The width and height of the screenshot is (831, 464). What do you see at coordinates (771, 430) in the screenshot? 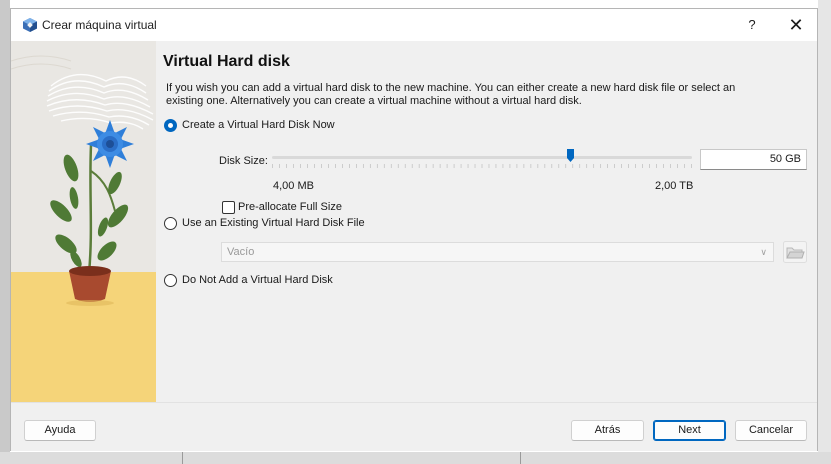
I see `cancel-button: Cancelar` at bounding box center [771, 430].